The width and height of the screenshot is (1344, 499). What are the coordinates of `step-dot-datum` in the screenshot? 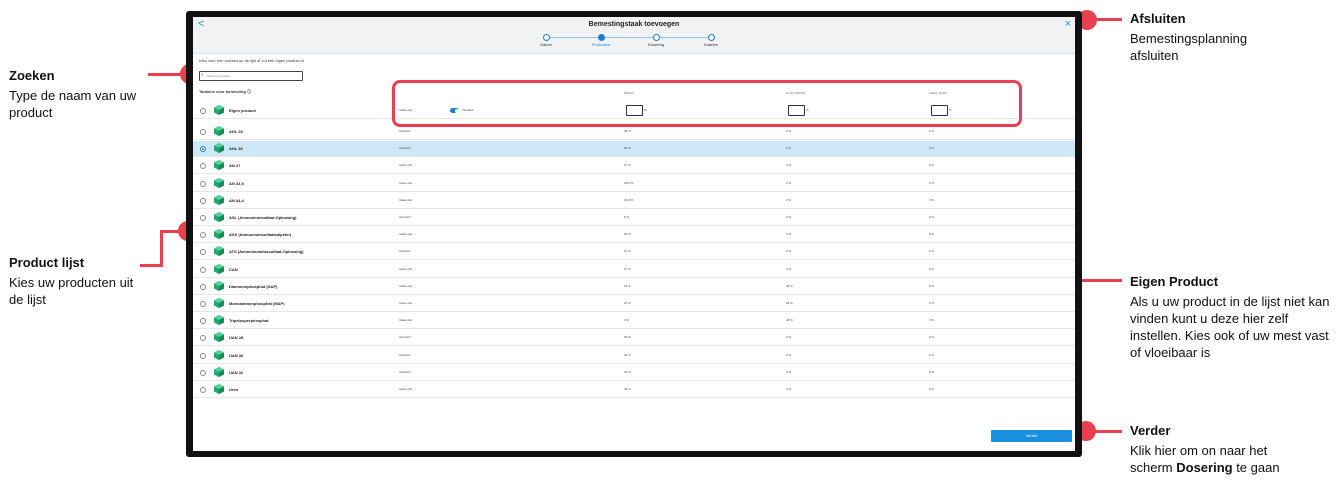 It's located at (546, 37).